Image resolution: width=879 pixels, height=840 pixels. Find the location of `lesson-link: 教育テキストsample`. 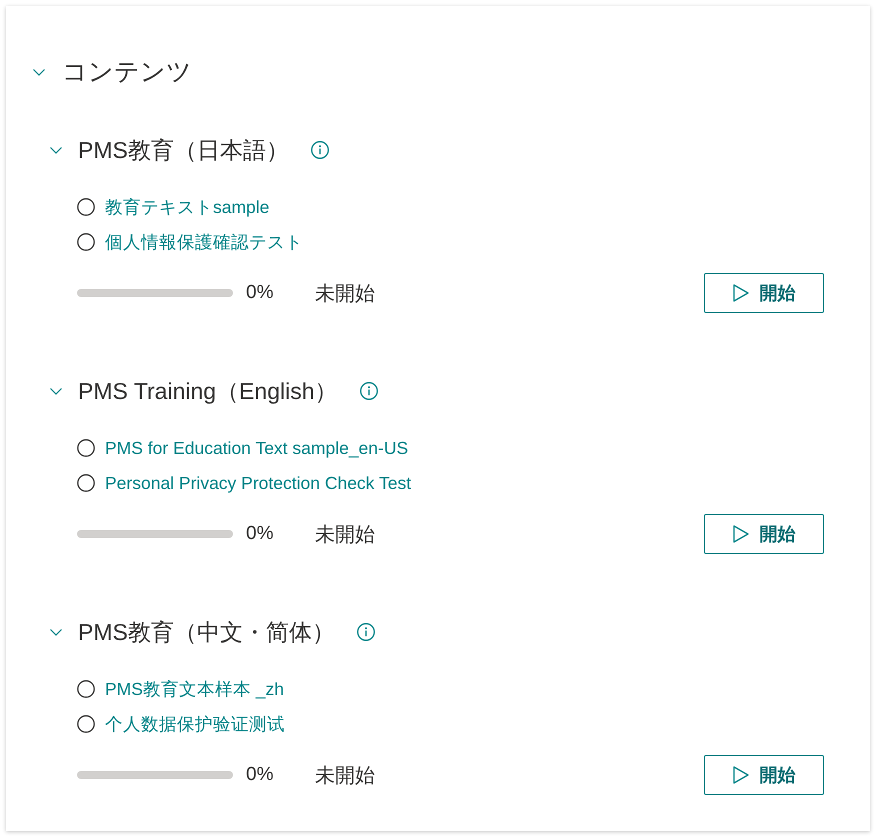

lesson-link: 教育テキストsample is located at coordinates (187, 207).